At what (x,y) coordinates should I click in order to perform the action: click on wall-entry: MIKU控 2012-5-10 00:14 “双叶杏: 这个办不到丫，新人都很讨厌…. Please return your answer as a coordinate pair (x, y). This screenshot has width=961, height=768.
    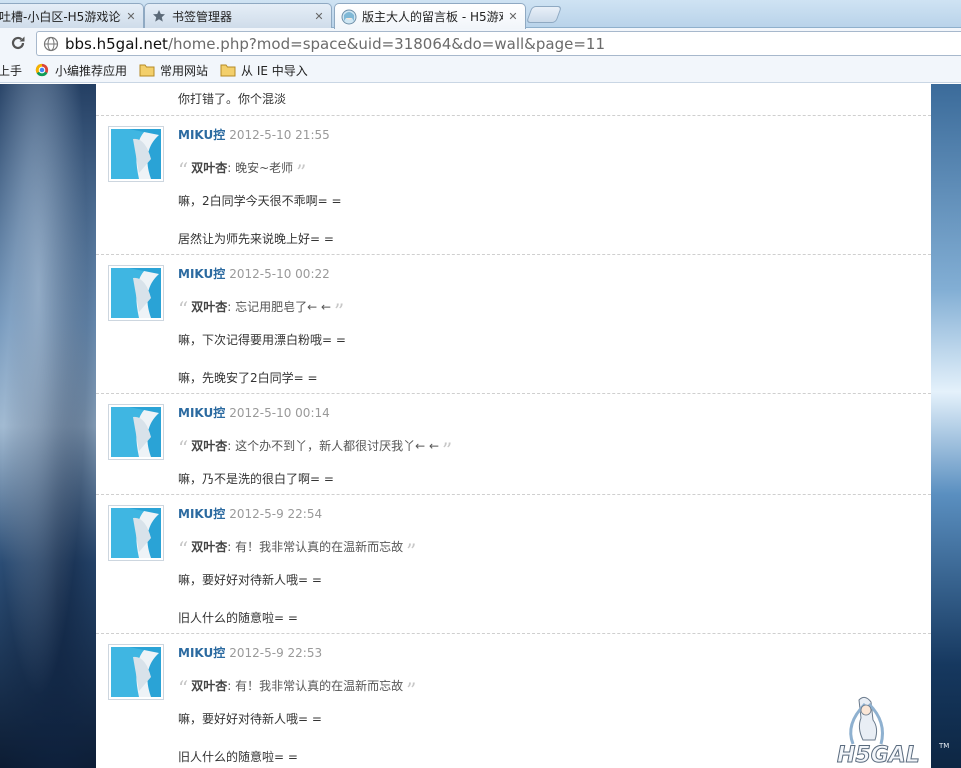
    Looking at the image, I should click on (513, 443).